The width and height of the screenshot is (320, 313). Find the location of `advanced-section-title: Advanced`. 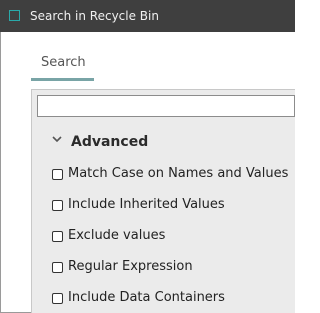

advanced-section-title: Advanced is located at coordinates (110, 142).